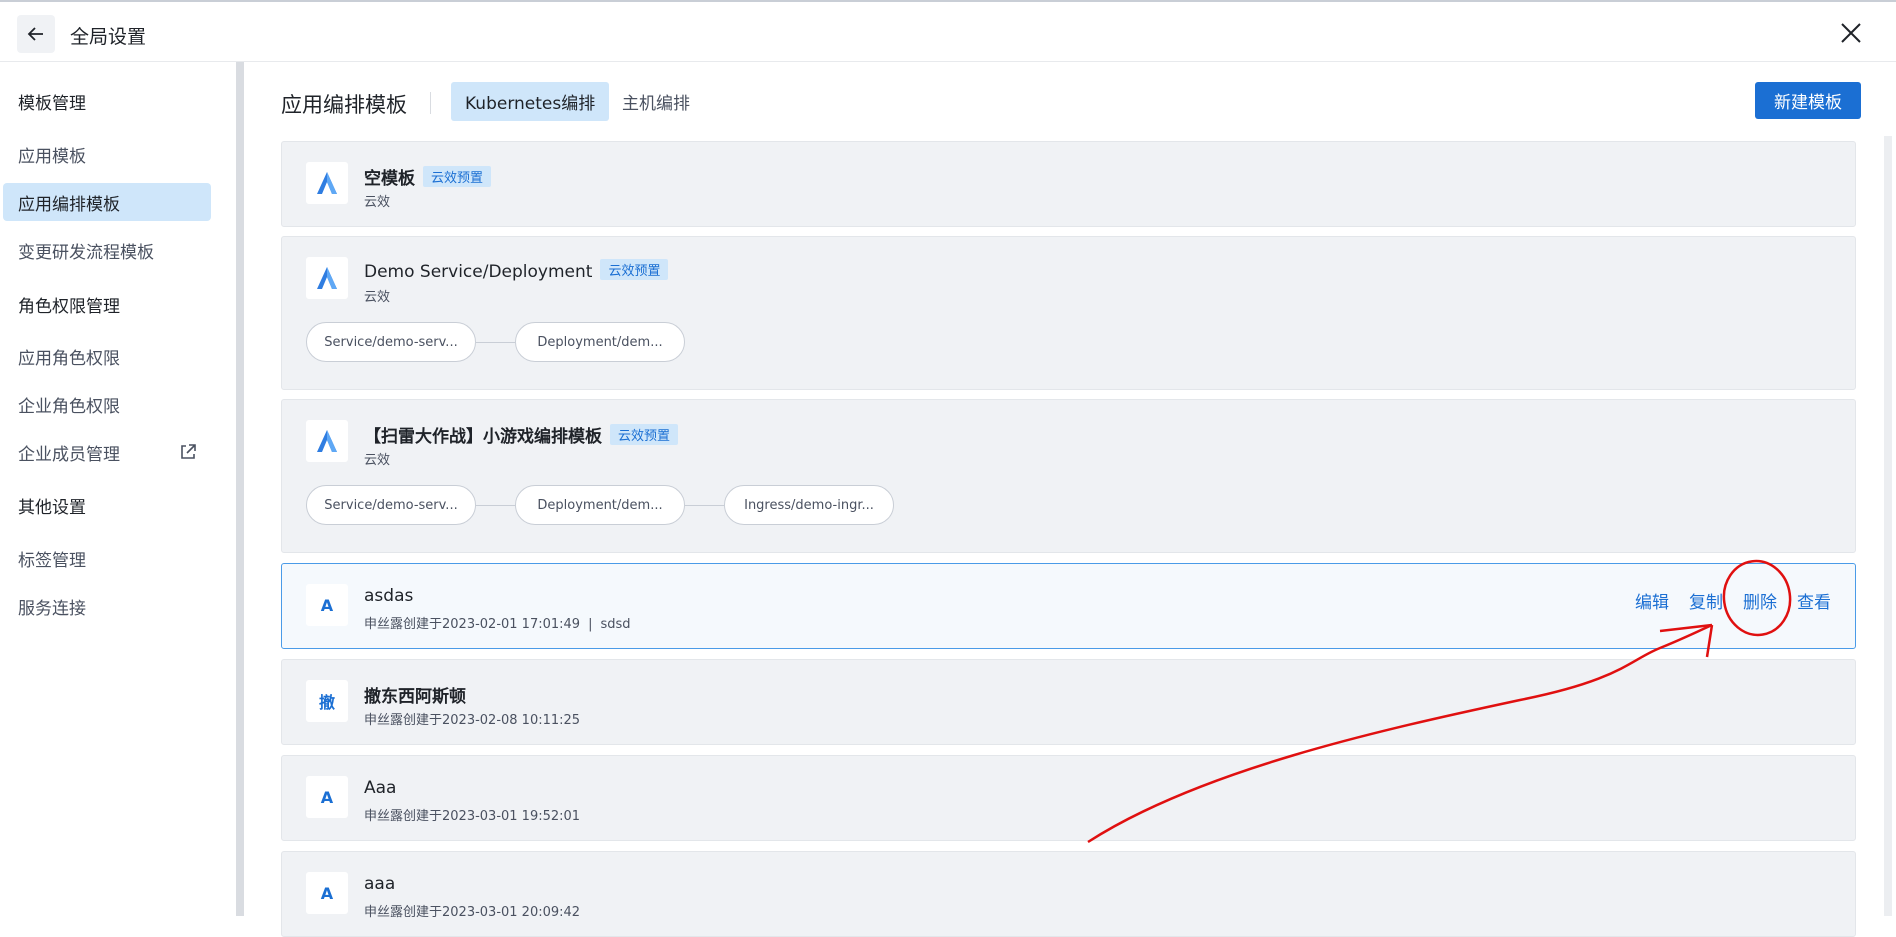  I want to click on sidebar-item-app-template: 应用模板, so click(107, 154).